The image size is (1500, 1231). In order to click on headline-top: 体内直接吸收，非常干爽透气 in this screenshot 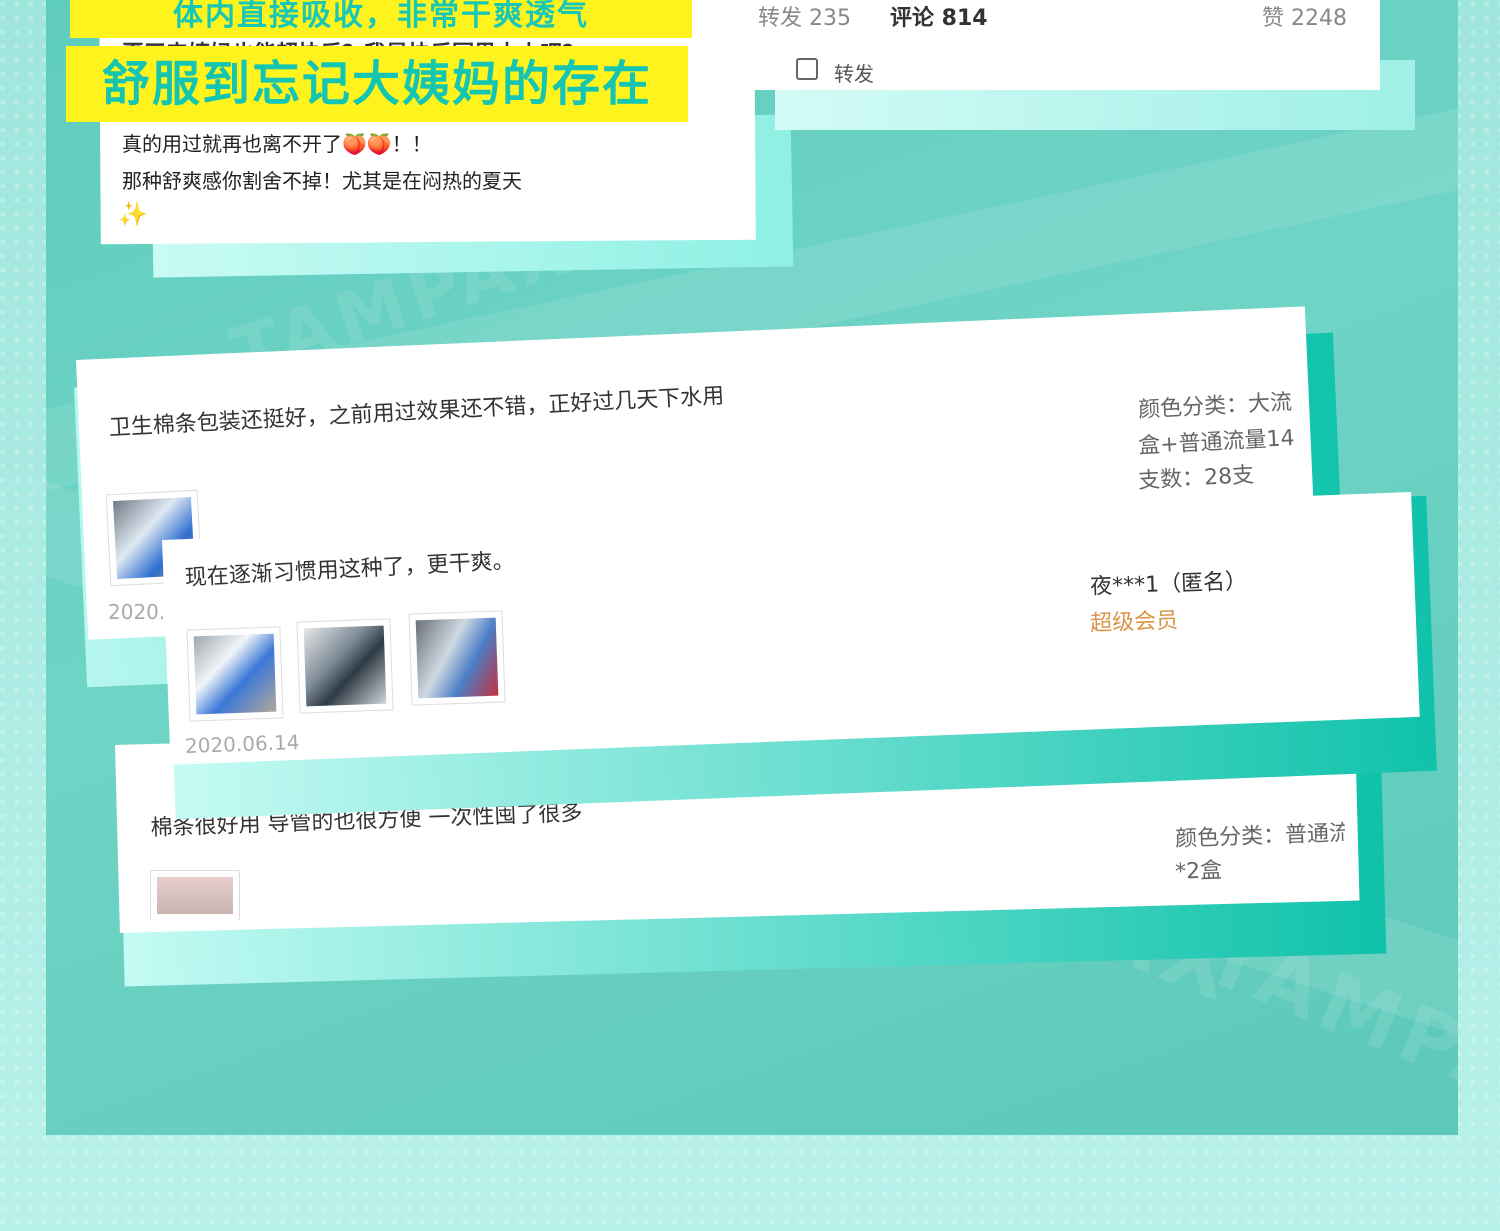, I will do `click(381, 19)`.